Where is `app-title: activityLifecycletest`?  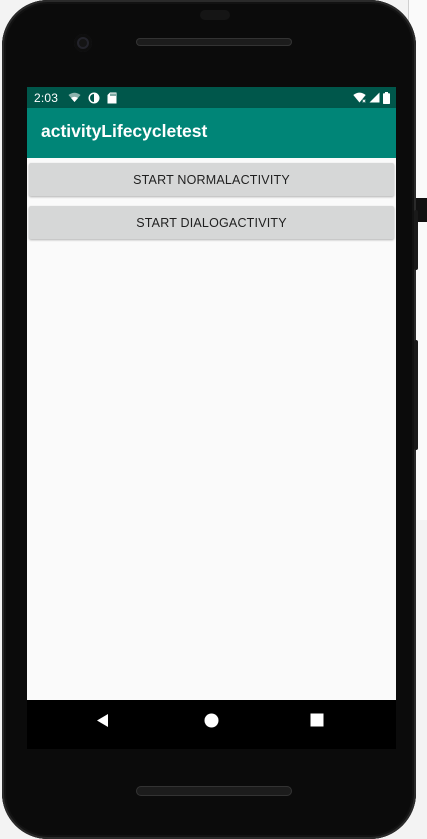
app-title: activityLifecycletest is located at coordinates (124, 131).